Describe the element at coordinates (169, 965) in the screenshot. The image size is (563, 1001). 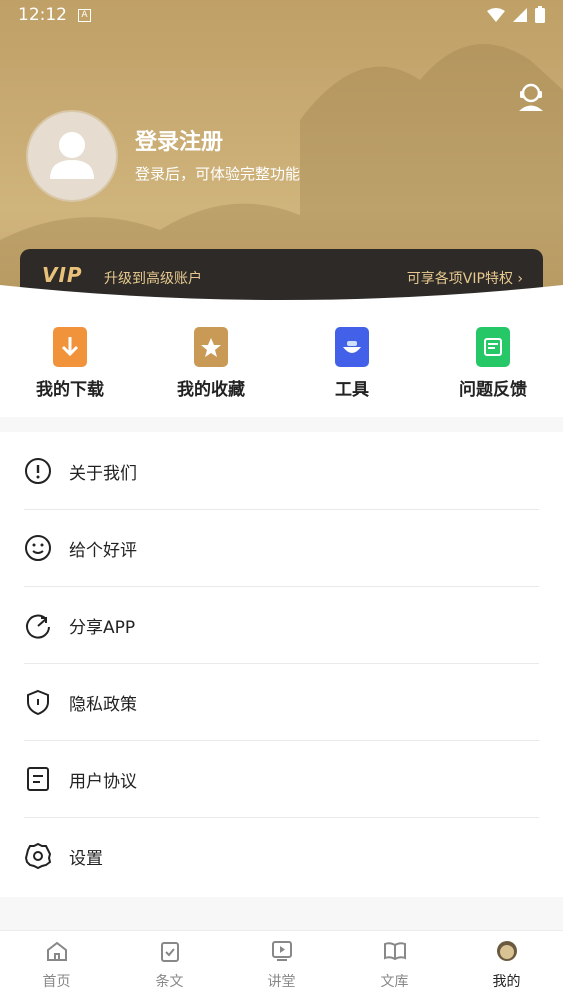
I see `tab-articles: 条文` at that location.